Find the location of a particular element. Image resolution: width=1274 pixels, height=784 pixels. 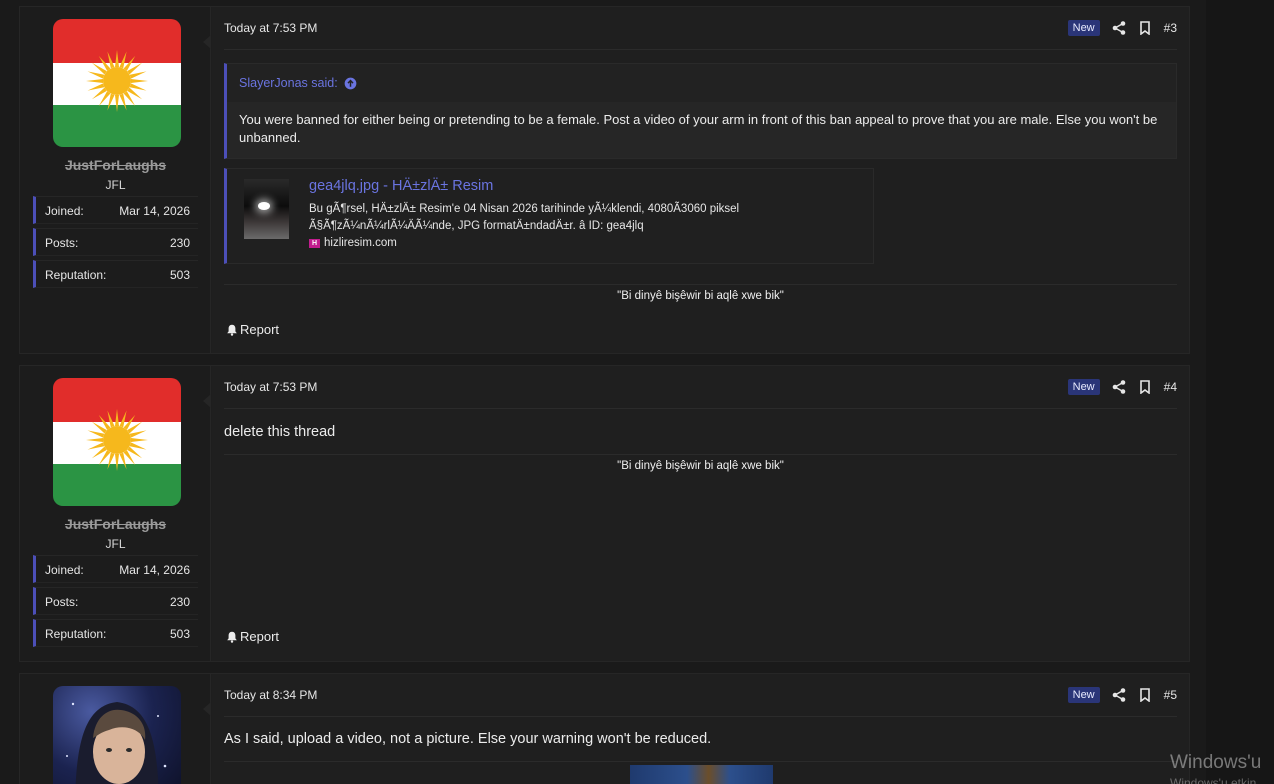

post-actions: New #3 is located at coordinates (1122, 28).